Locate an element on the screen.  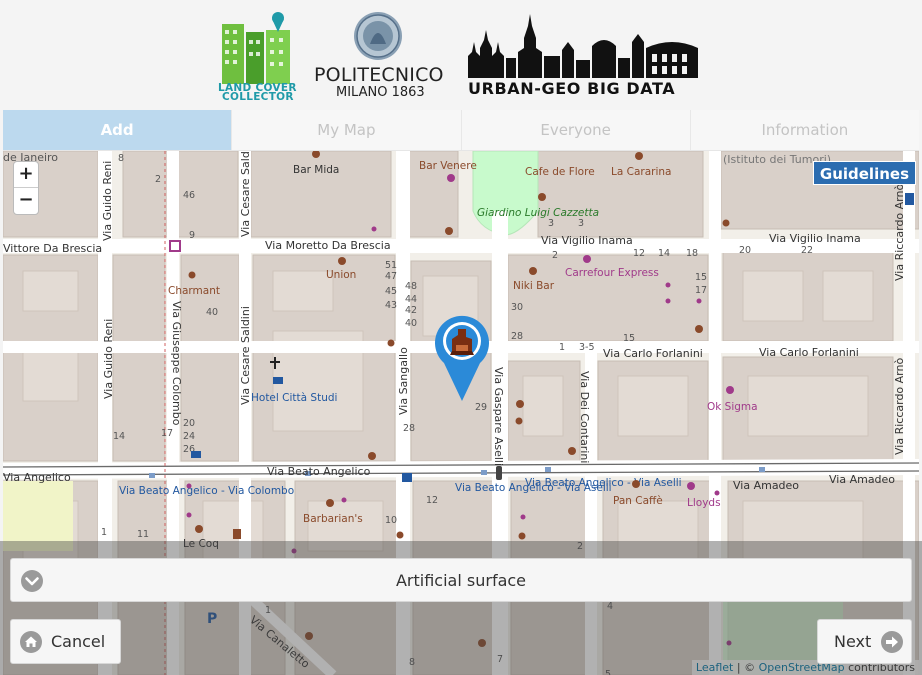
politecnico-logo: POLITECNICO MILANO 1863 is located at coordinates (378, 55).